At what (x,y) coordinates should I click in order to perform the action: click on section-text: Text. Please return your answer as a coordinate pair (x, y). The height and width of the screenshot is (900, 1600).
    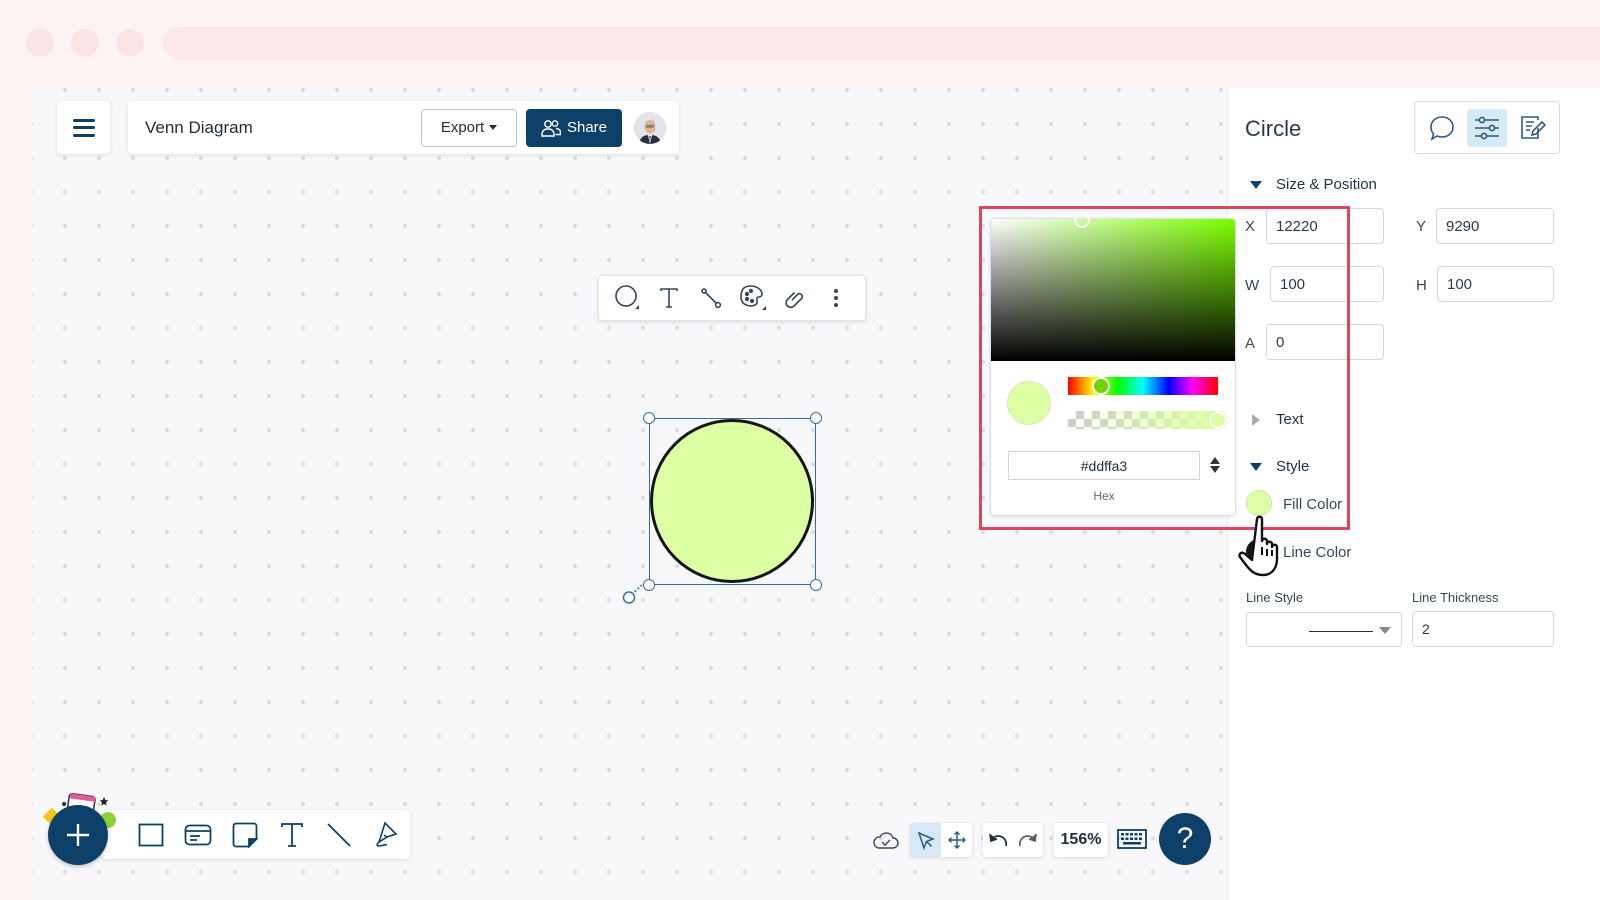
    Looking at the image, I should click on (1277, 419).